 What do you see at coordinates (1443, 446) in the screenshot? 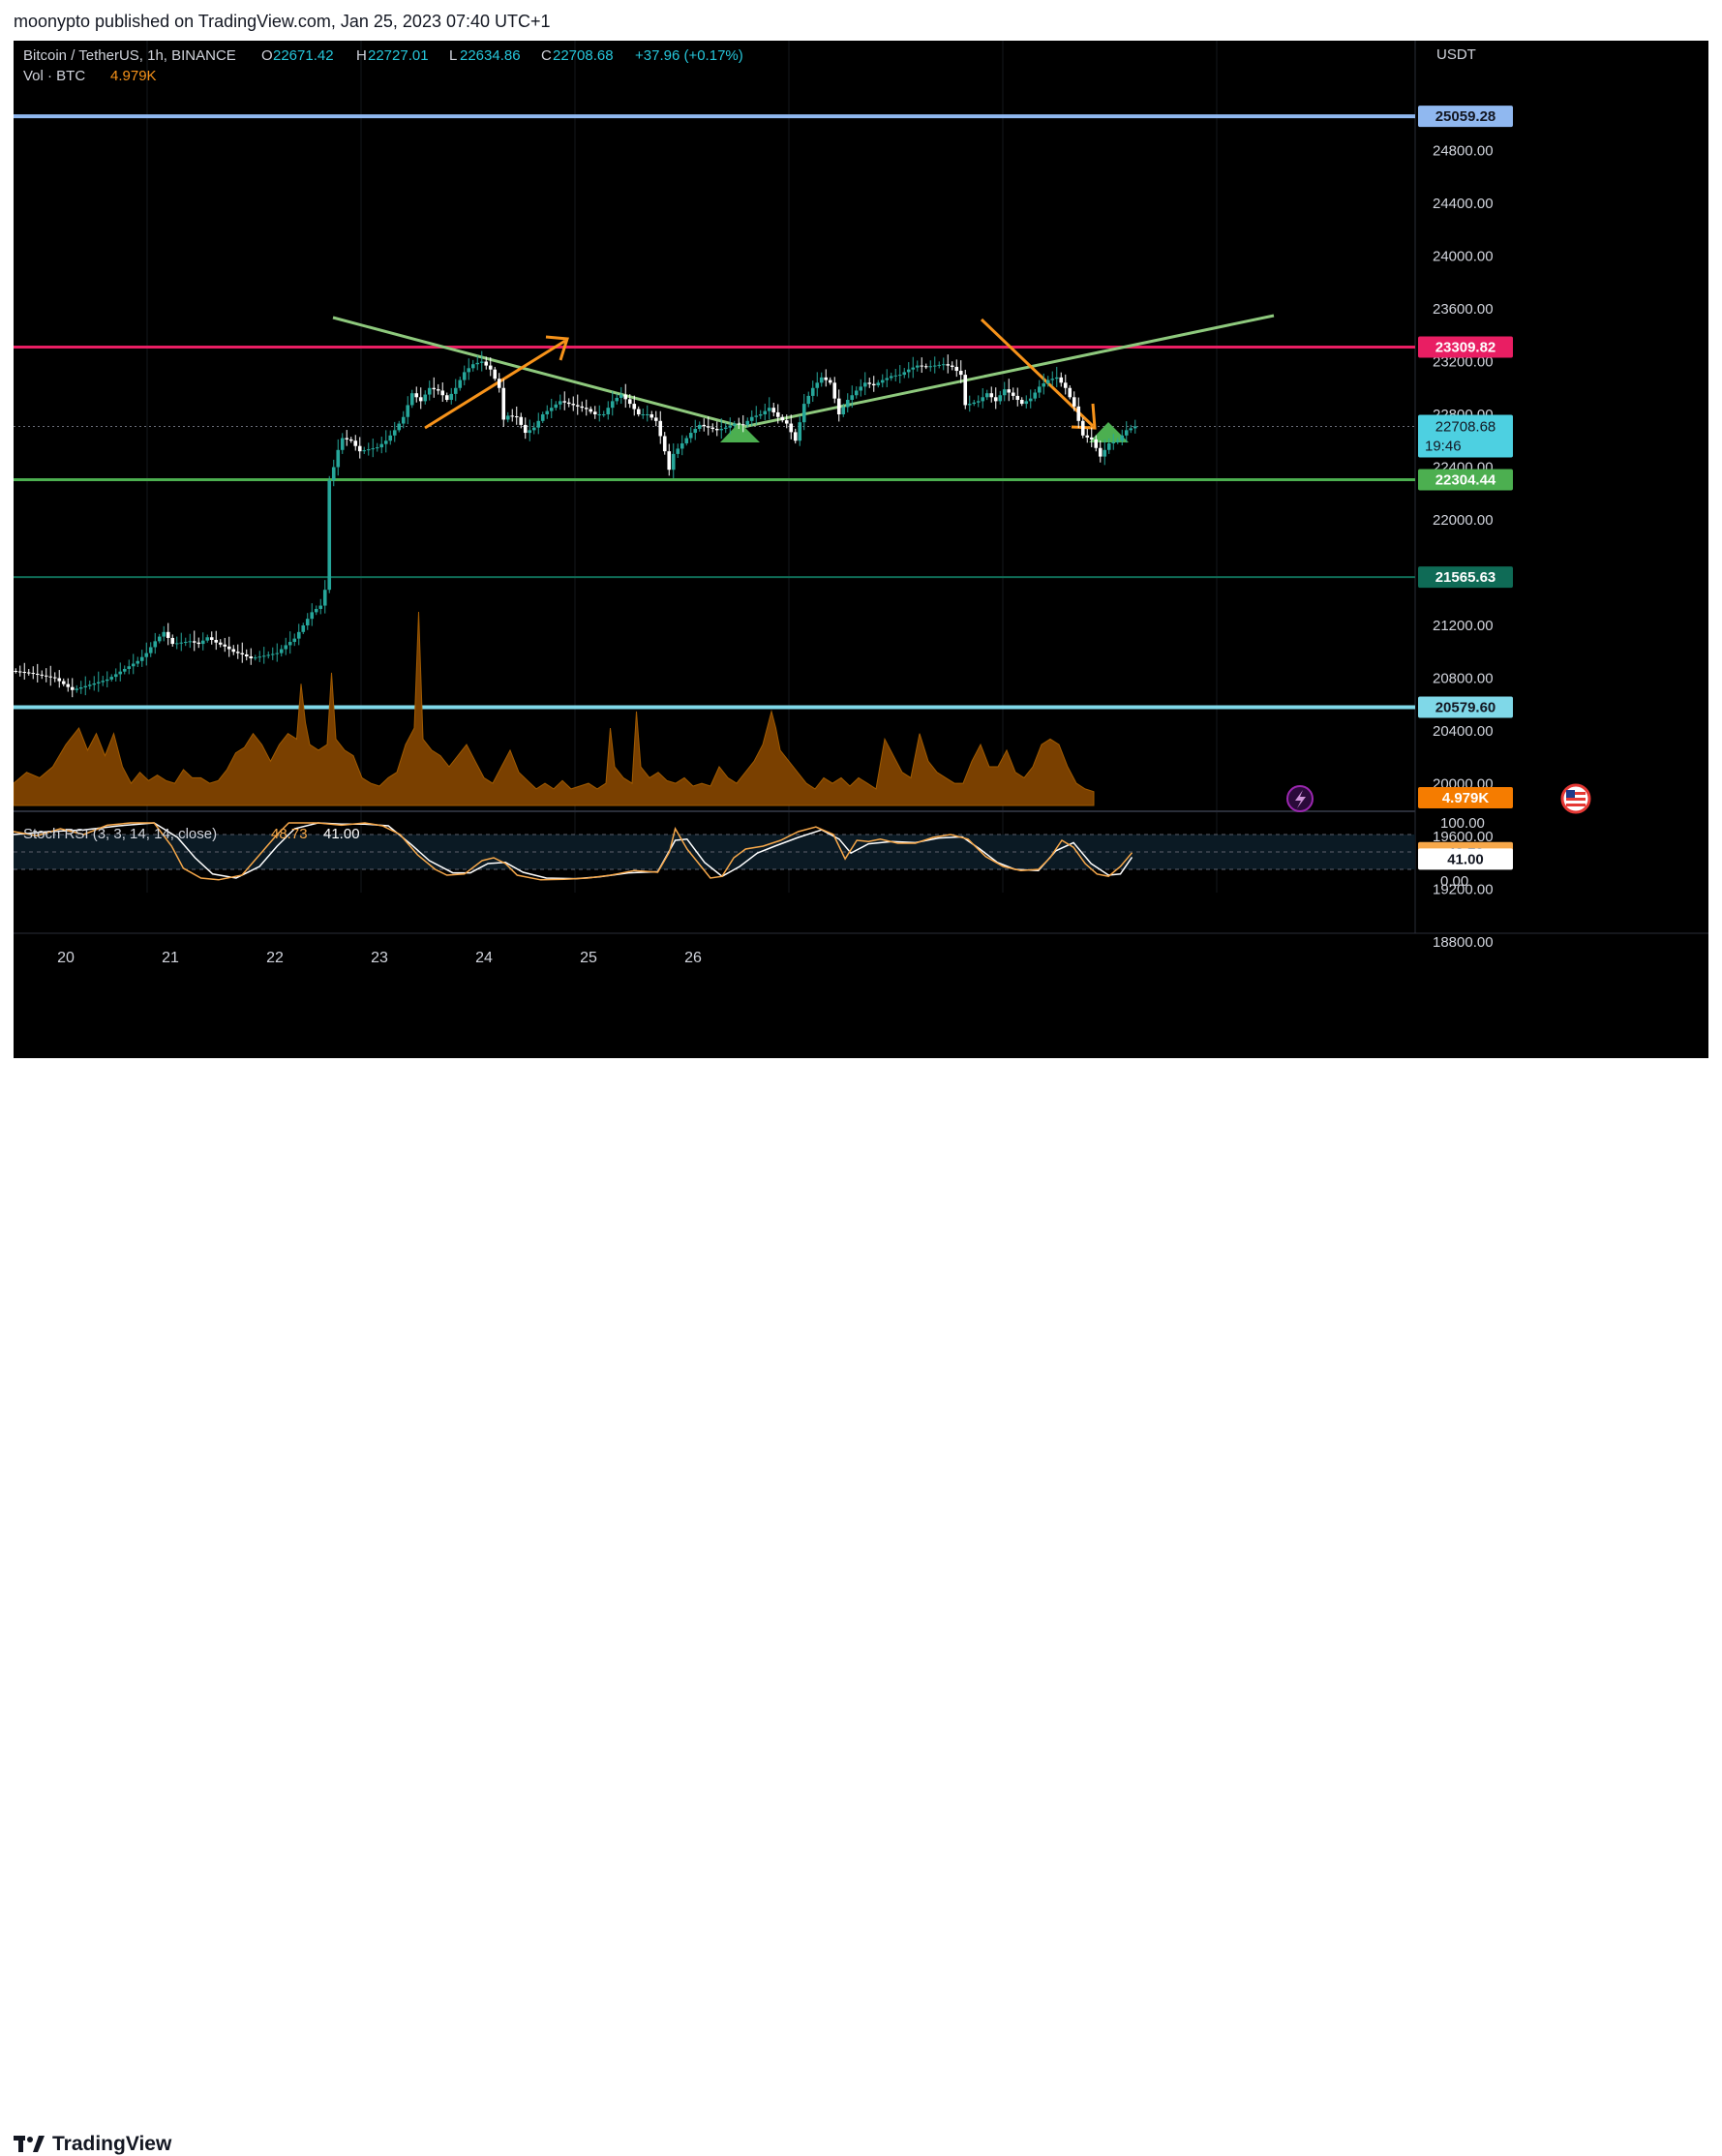
I see `countdown-badge: 19:46` at bounding box center [1443, 446].